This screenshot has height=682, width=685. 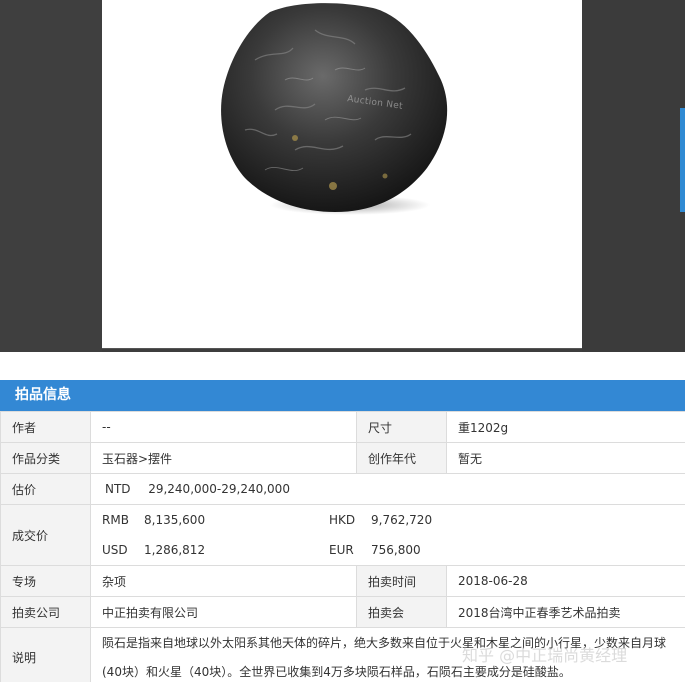 What do you see at coordinates (387, 489) in the screenshot?
I see `estimate-cell: NTD 29,240,000-29,240,000` at bounding box center [387, 489].